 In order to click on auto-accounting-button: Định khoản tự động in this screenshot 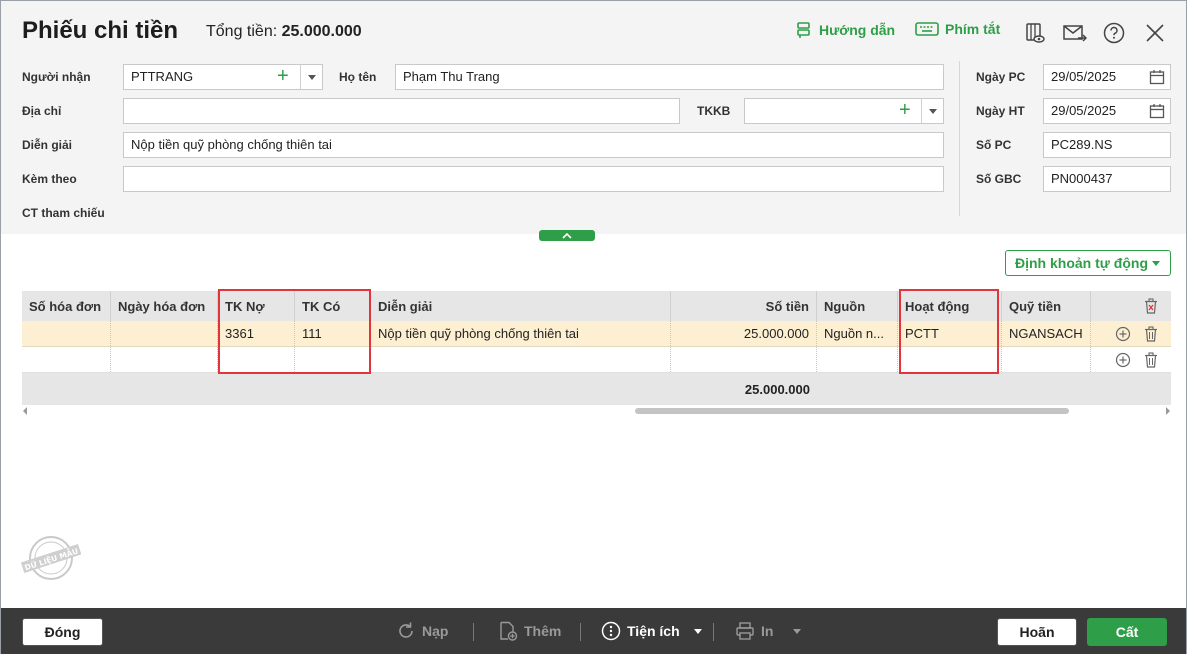, I will do `click(1088, 263)`.